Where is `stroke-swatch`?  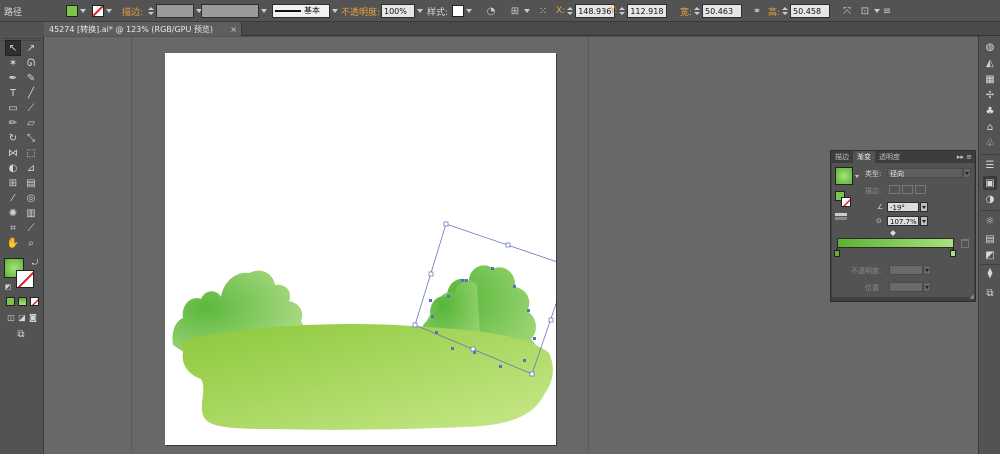 stroke-swatch is located at coordinates (98, 11).